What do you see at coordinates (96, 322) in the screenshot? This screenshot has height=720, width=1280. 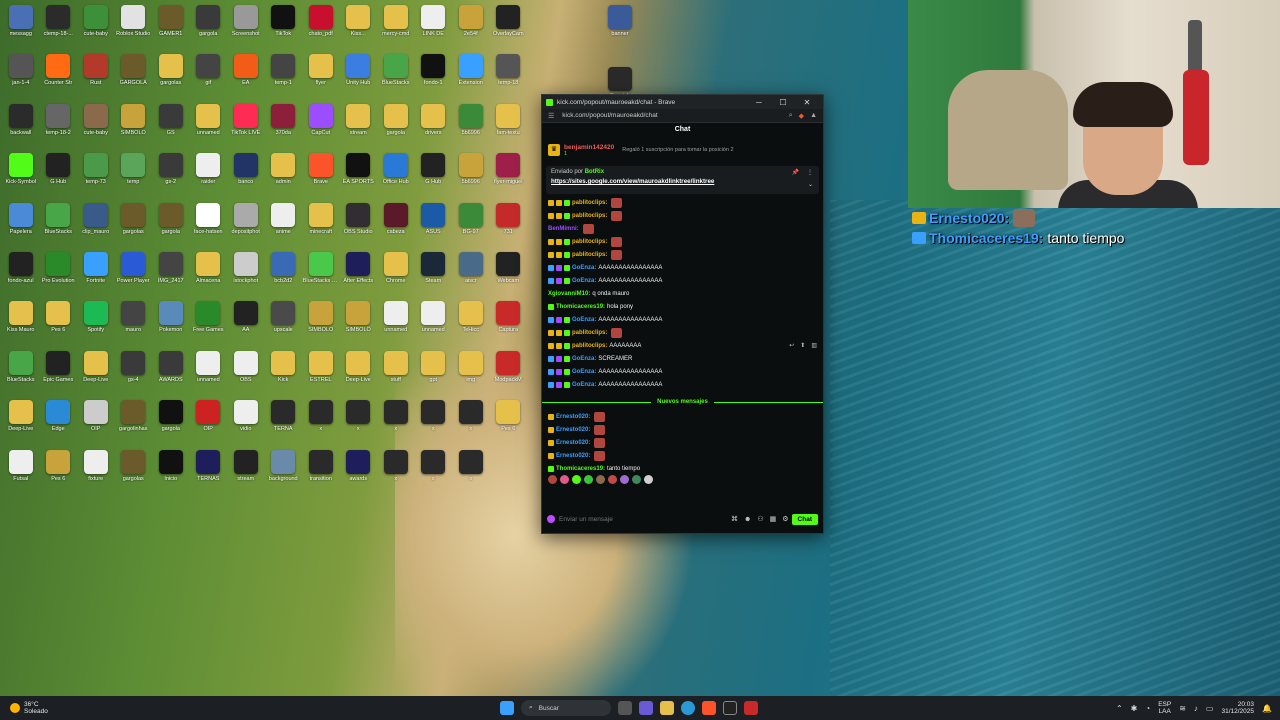 I see `desktop-icon: Spotify` at bounding box center [96, 322].